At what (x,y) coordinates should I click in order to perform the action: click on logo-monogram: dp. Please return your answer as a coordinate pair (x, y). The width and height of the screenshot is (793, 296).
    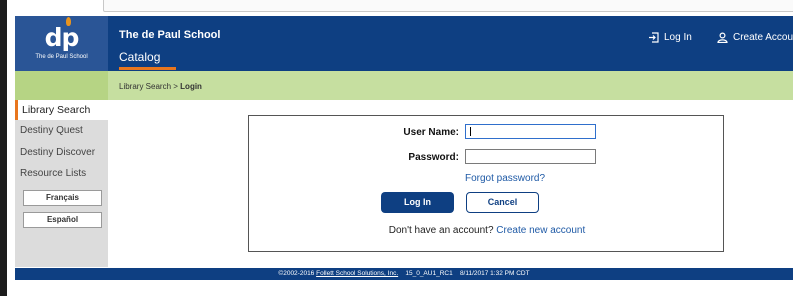
    Looking at the image, I should click on (62, 37).